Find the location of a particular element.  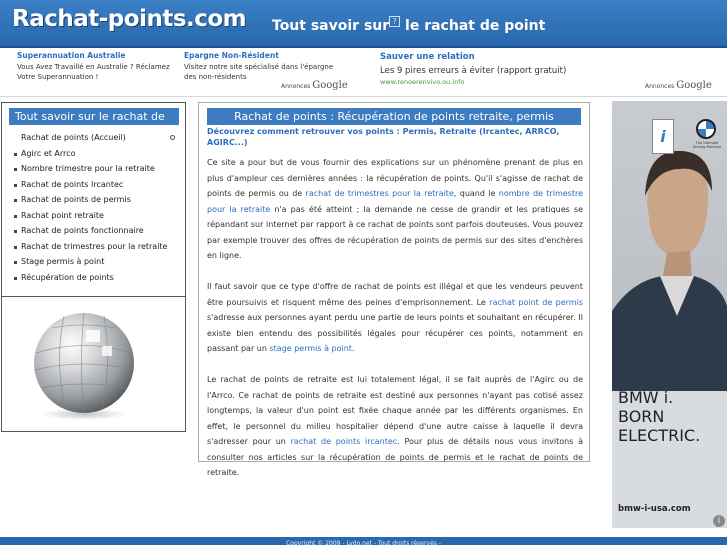

headline-line-1: BMW i. is located at coordinates (646, 397).